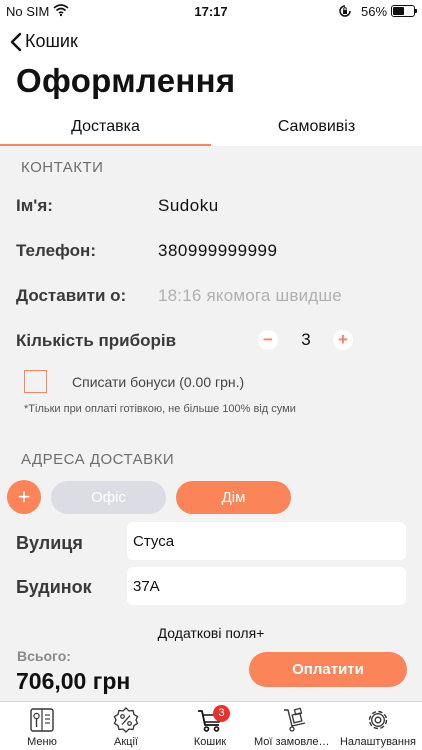 The width and height of the screenshot is (422, 750). What do you see at coordinates (221, 713) in the screenshot?
I see `cart-count-badge: 3` at bounding box center [221, 713].